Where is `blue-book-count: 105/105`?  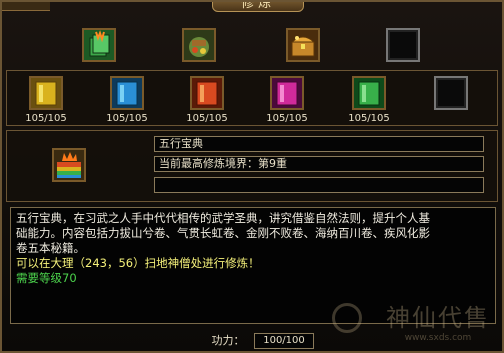
blue-book-count: 105/105 is located at coordinates (127, 118).